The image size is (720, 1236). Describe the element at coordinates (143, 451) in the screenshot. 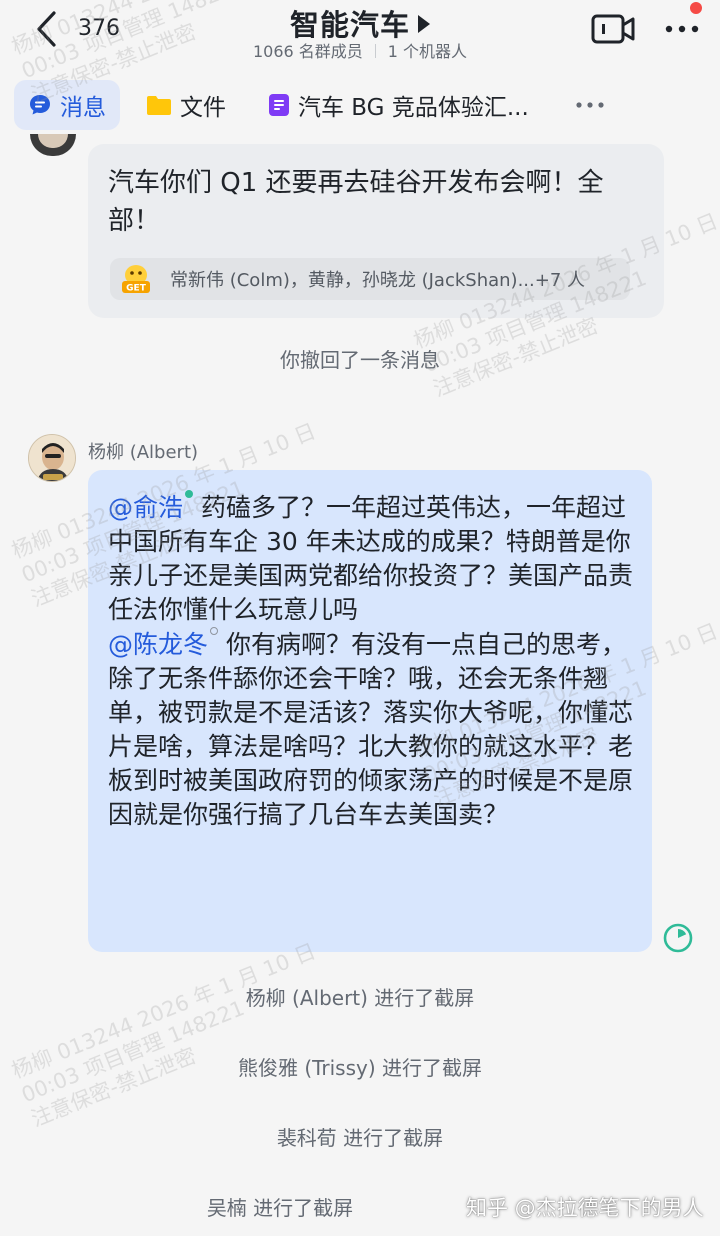

I see `sender-name: 杨柳 (Albert)` at that location.